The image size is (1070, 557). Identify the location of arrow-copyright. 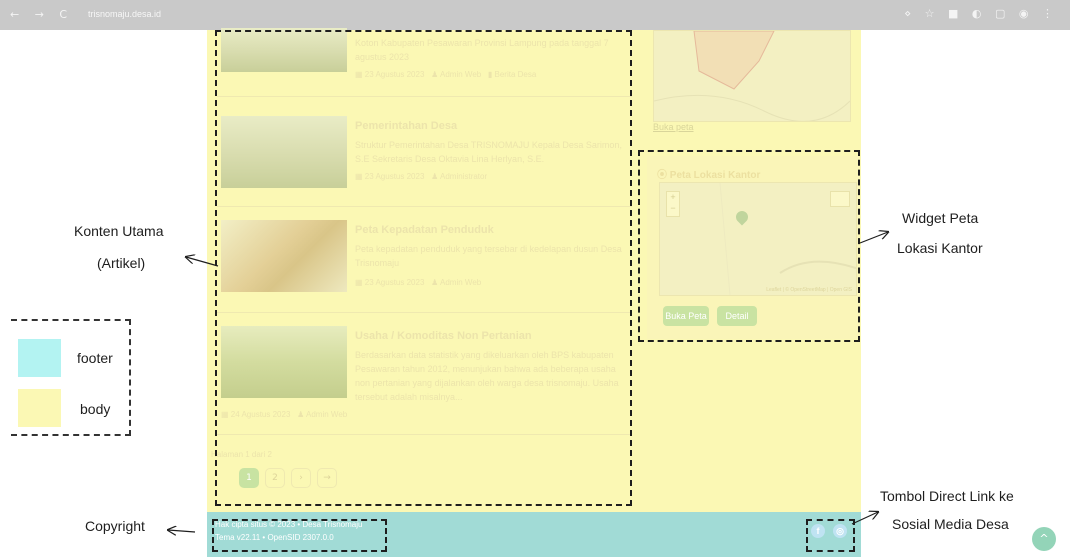
(182, 531).